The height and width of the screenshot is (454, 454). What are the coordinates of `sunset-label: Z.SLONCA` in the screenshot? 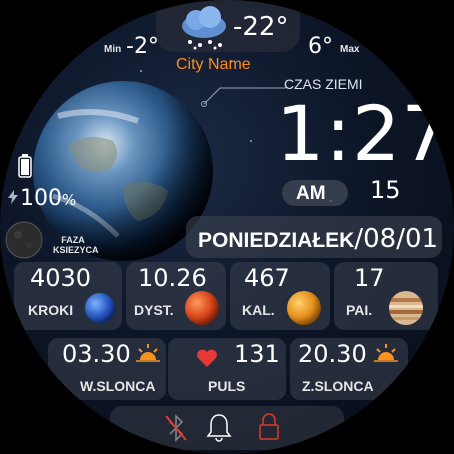 It's located at (338, 386).